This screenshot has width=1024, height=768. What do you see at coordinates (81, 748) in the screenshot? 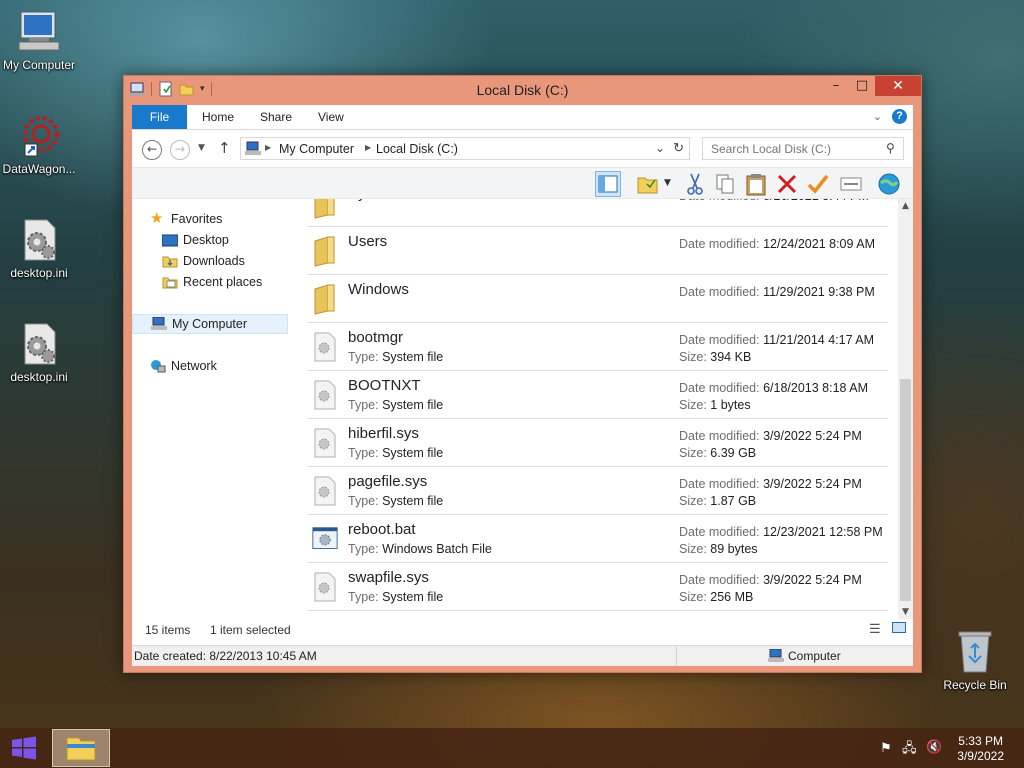
I see `taskbar-file-explorer` at bounding box center [81, 748].